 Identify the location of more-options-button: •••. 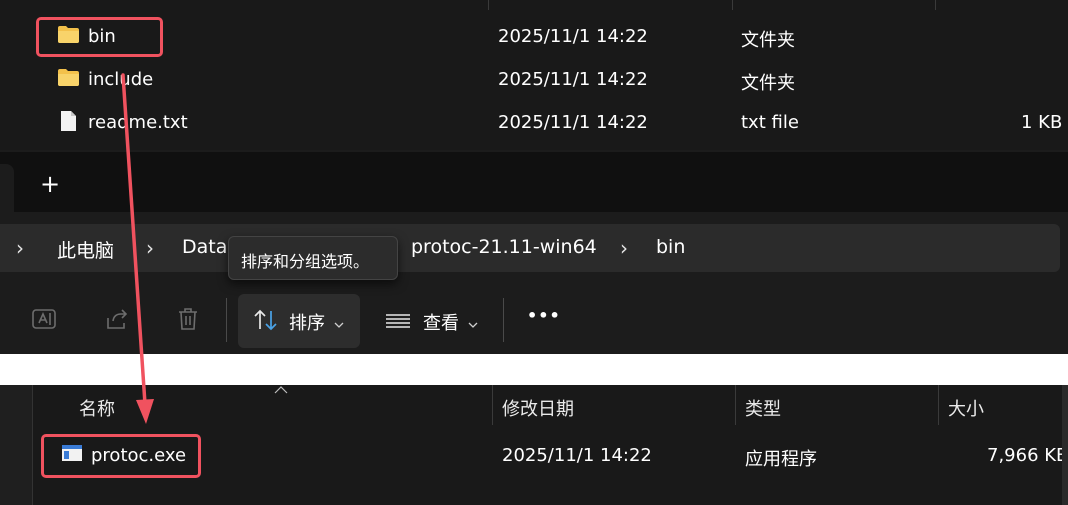
(544, 315).